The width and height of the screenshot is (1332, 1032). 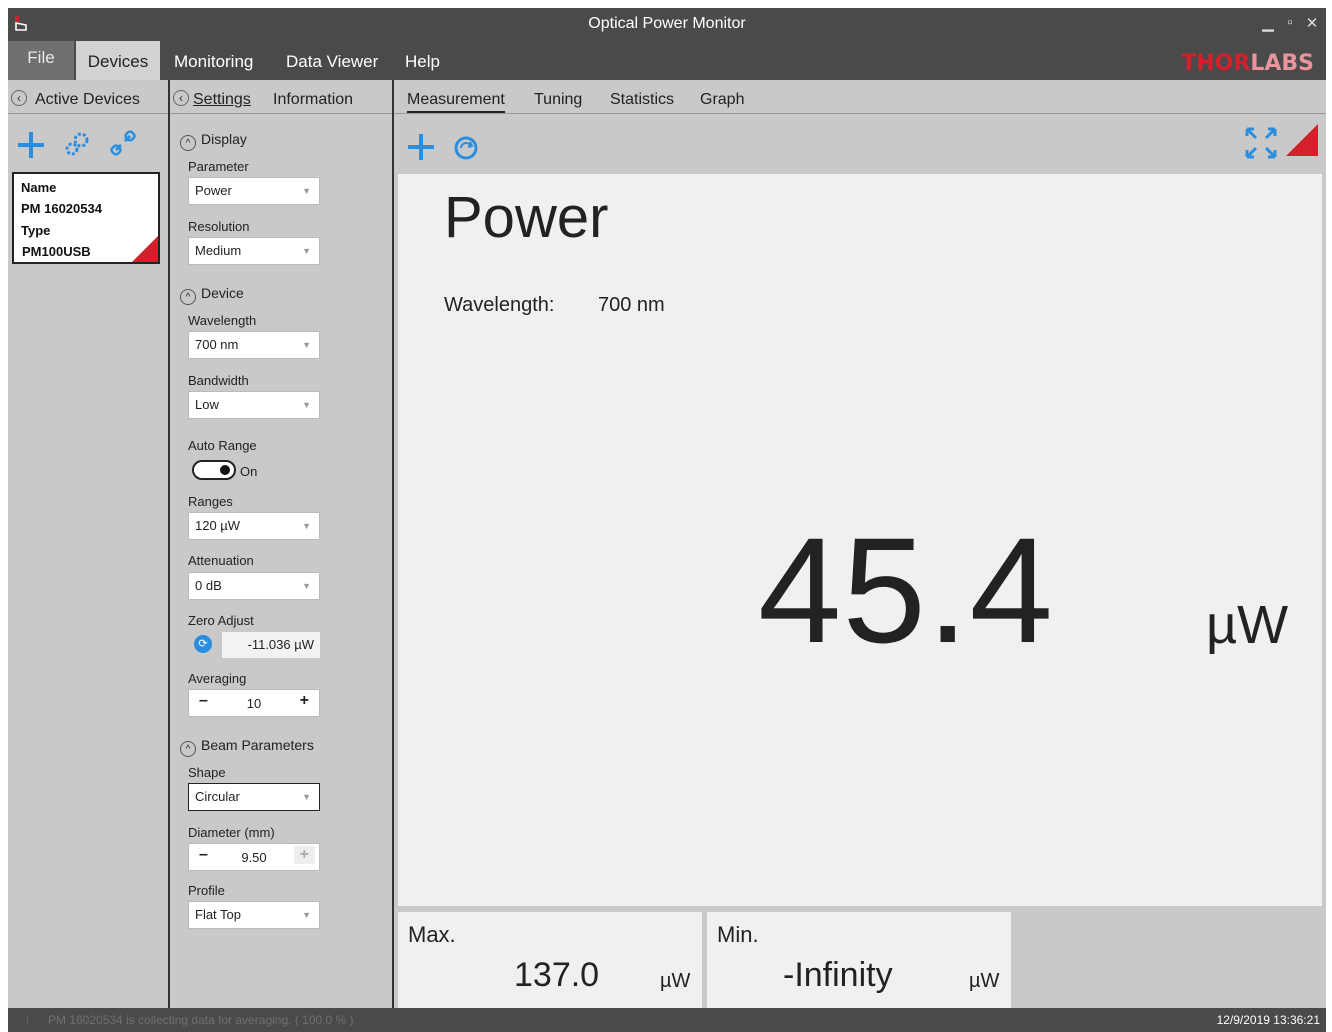 I want to click on device-section-toggle: ^ Device, so click(x=212, y=295).